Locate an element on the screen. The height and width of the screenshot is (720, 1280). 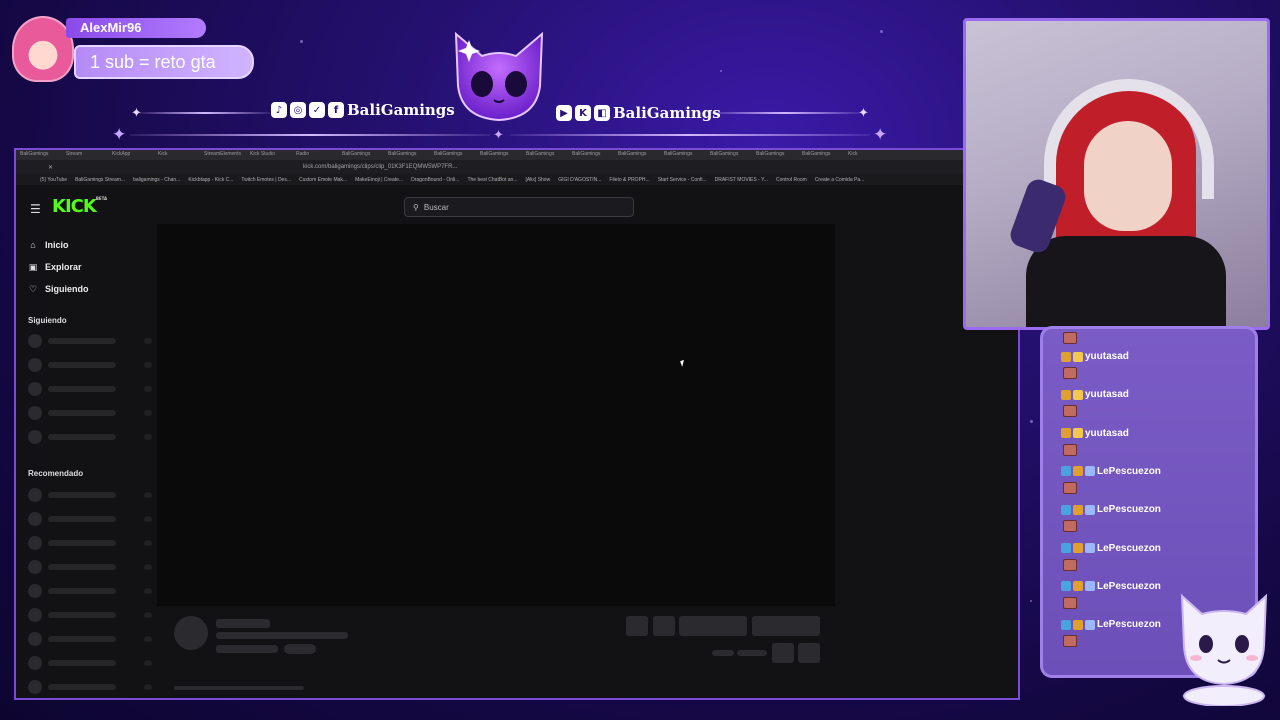
heart-icon: ♡ is located at coordinates (33, 288).